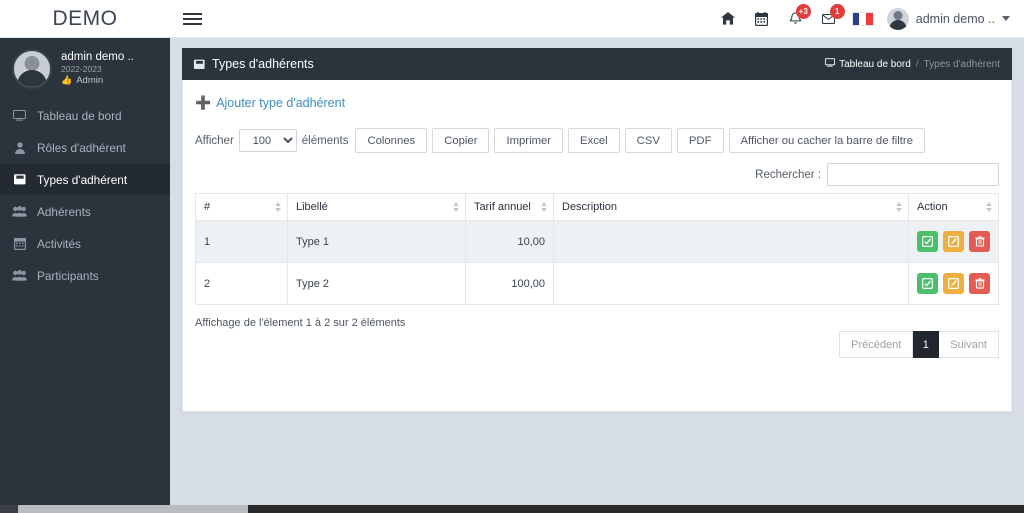 The image size is (1024, 513). Describe the element at coordinates (19, 275) in the screenshot. I see `users-icon` at that location.